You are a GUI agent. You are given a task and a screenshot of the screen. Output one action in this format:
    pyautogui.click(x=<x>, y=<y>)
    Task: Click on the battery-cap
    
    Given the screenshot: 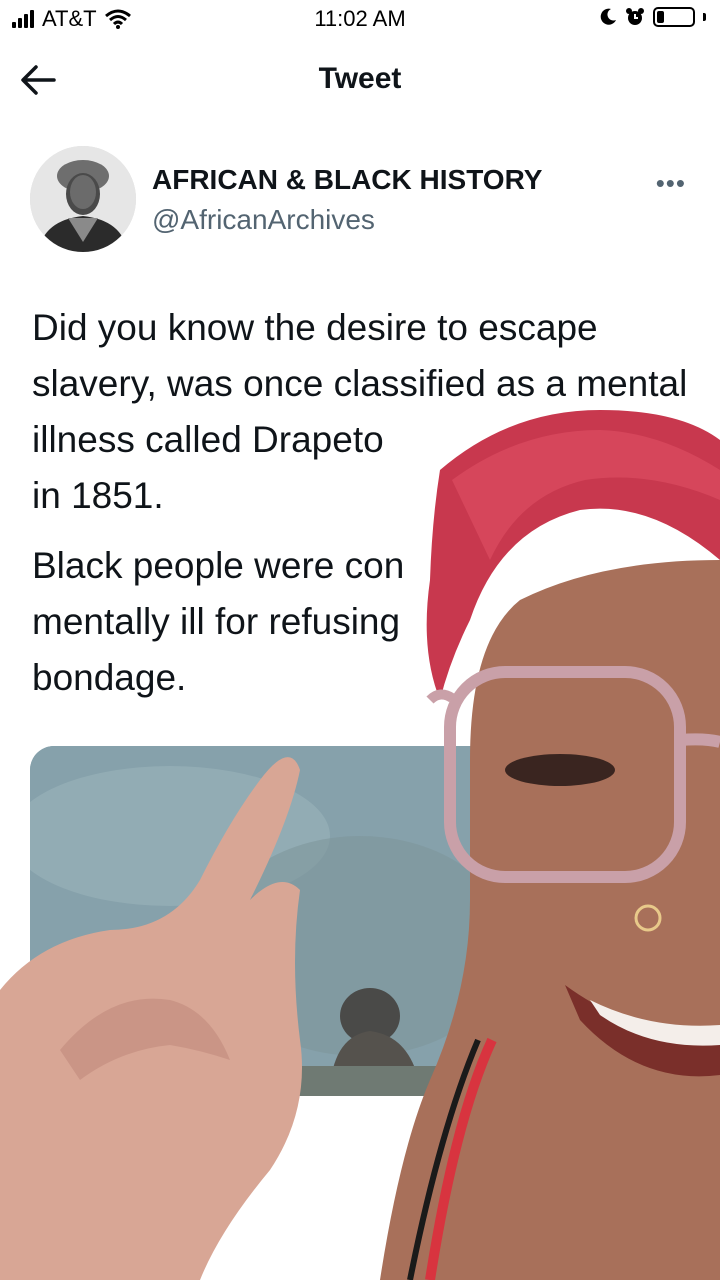 What is the action you would take?
    pyautogui.click(x=704, y=17)
    